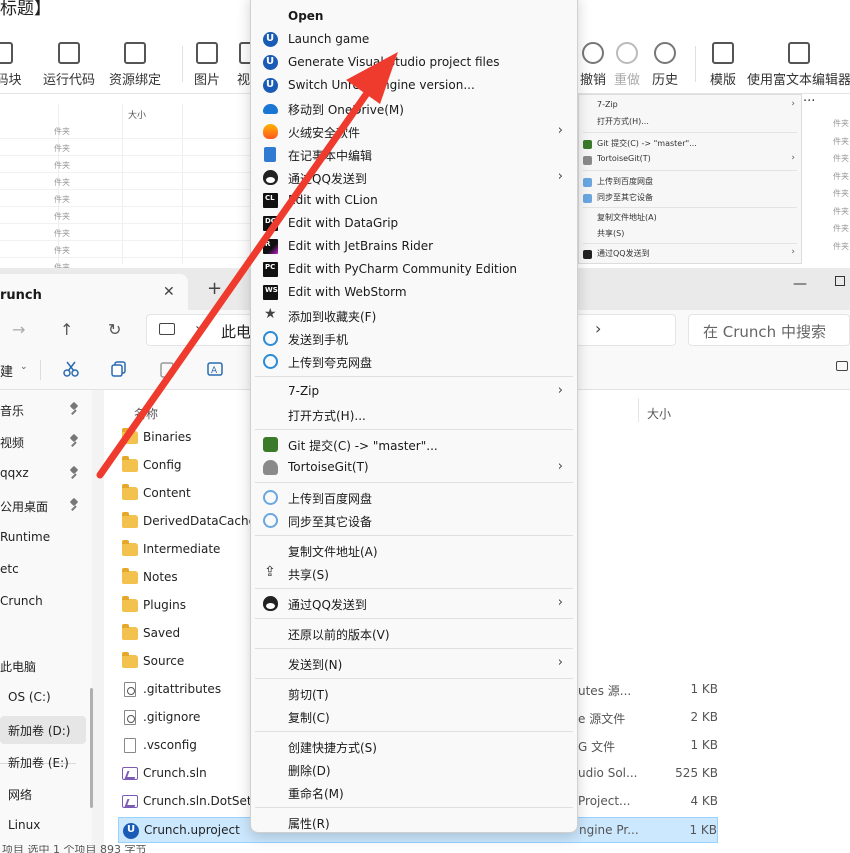 The height and width of the screenshot is (853, 850). What do you see at coordinates (43, 602) in the screenshot?
I see `nav-item-crunch: Crunch` at bounding box center [43, 602].